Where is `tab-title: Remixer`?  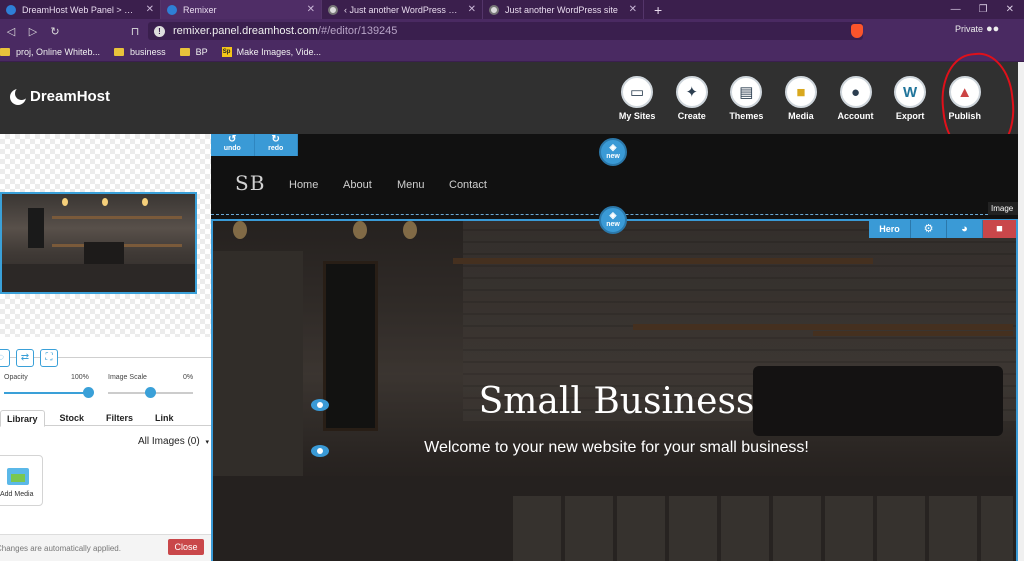 tab-title: Remixer is located at coordinates (200, 9).